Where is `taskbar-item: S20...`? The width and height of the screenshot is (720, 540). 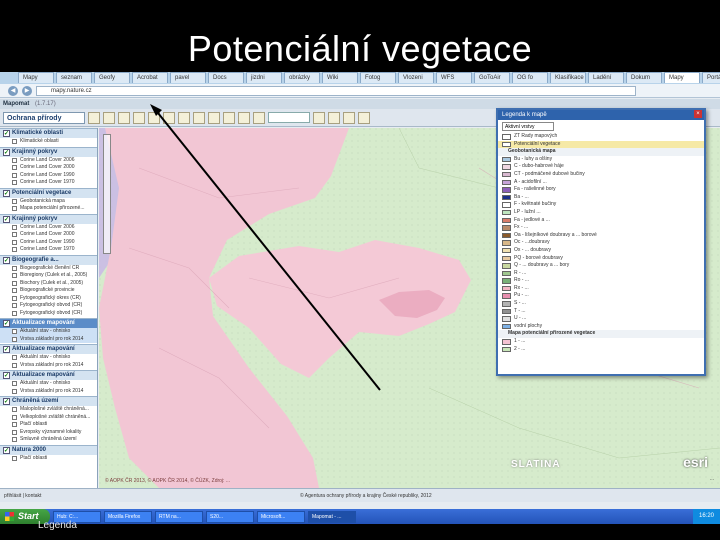 taskbar-item: S20... is located at coordinates (230, 516).